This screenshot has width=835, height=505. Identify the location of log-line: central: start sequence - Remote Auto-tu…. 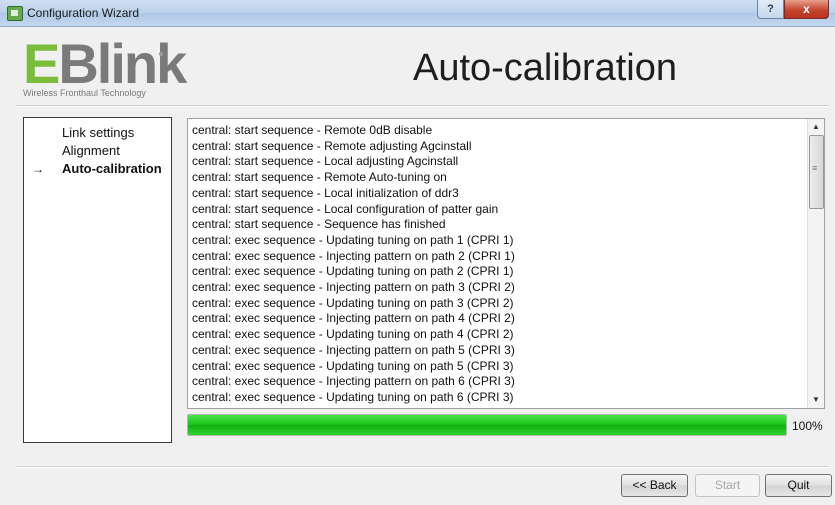
(319, 177).